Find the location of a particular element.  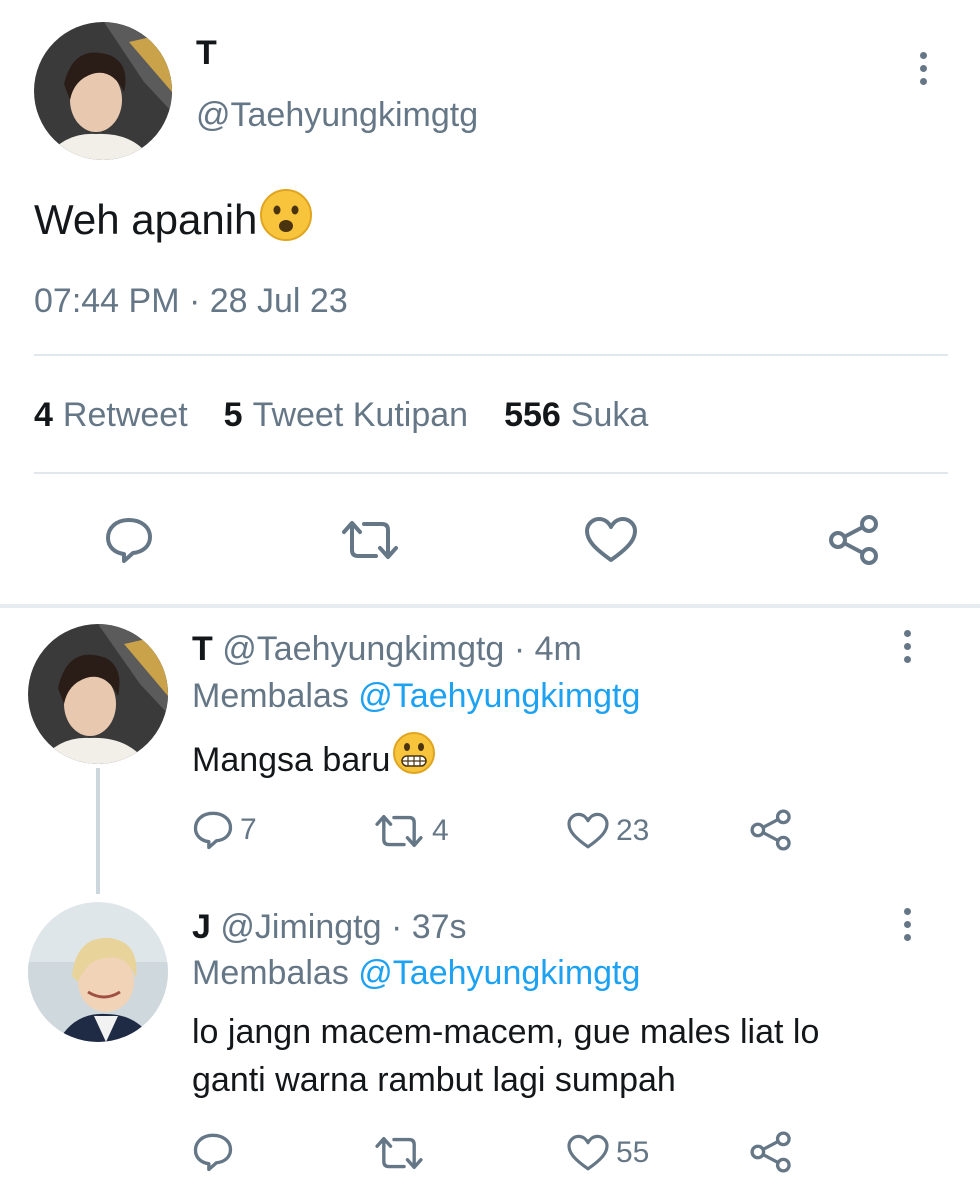

reply-text-line: ganti warna rambut lagi sumpah is located at coordinates (434, 1080).